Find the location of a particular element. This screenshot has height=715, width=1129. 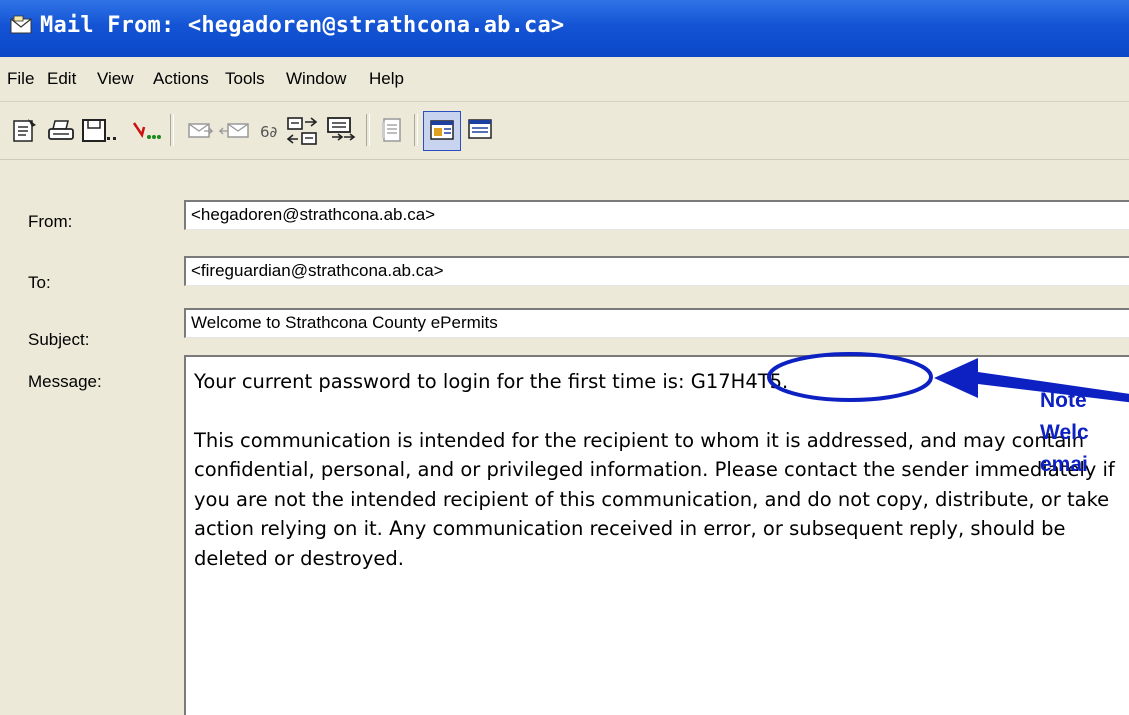

forward-icon: 6∂ is located at coordinates (270, 130).